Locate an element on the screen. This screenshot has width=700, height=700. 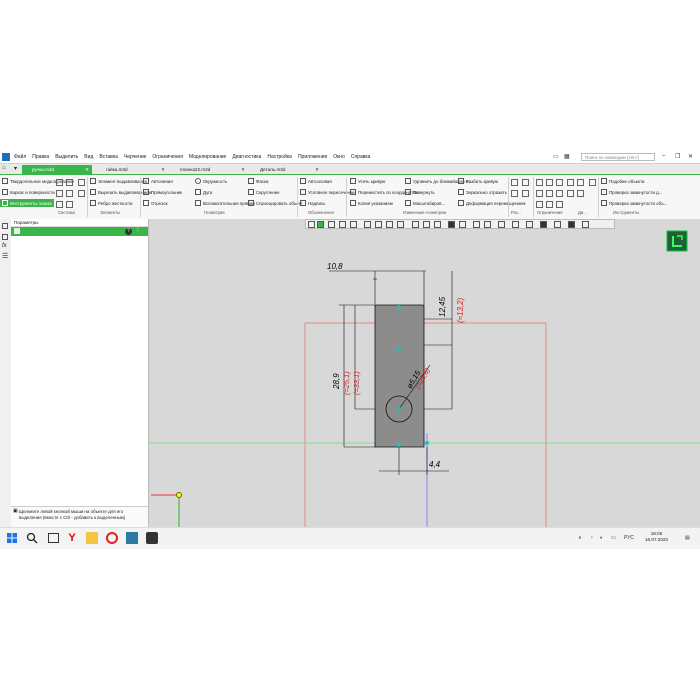
tab-handle: ручка.m3d ✕ is located at coordinates (57, 169).